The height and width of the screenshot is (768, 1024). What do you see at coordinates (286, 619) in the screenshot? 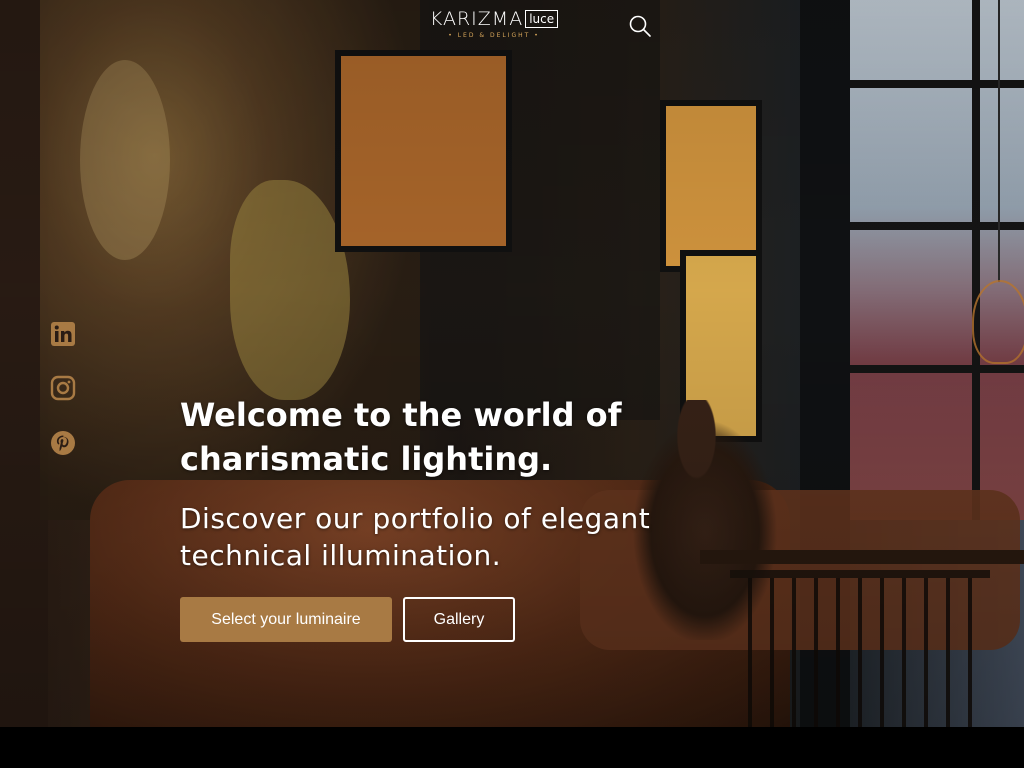
I see `select-luminaire-button: Select your luminaire` at bounding box center [286, 619].